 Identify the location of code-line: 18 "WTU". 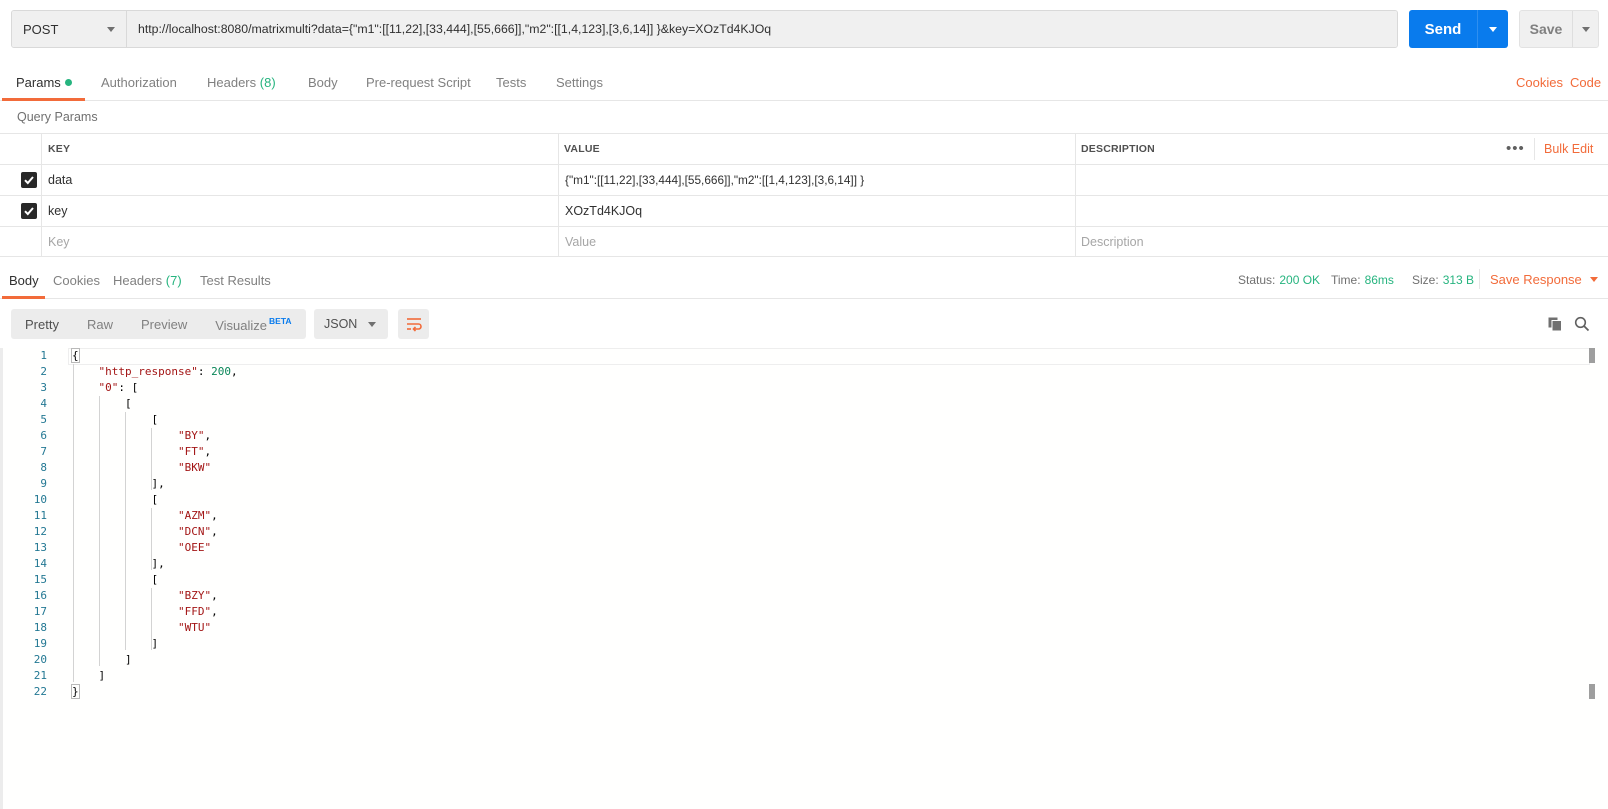
(803, 628).